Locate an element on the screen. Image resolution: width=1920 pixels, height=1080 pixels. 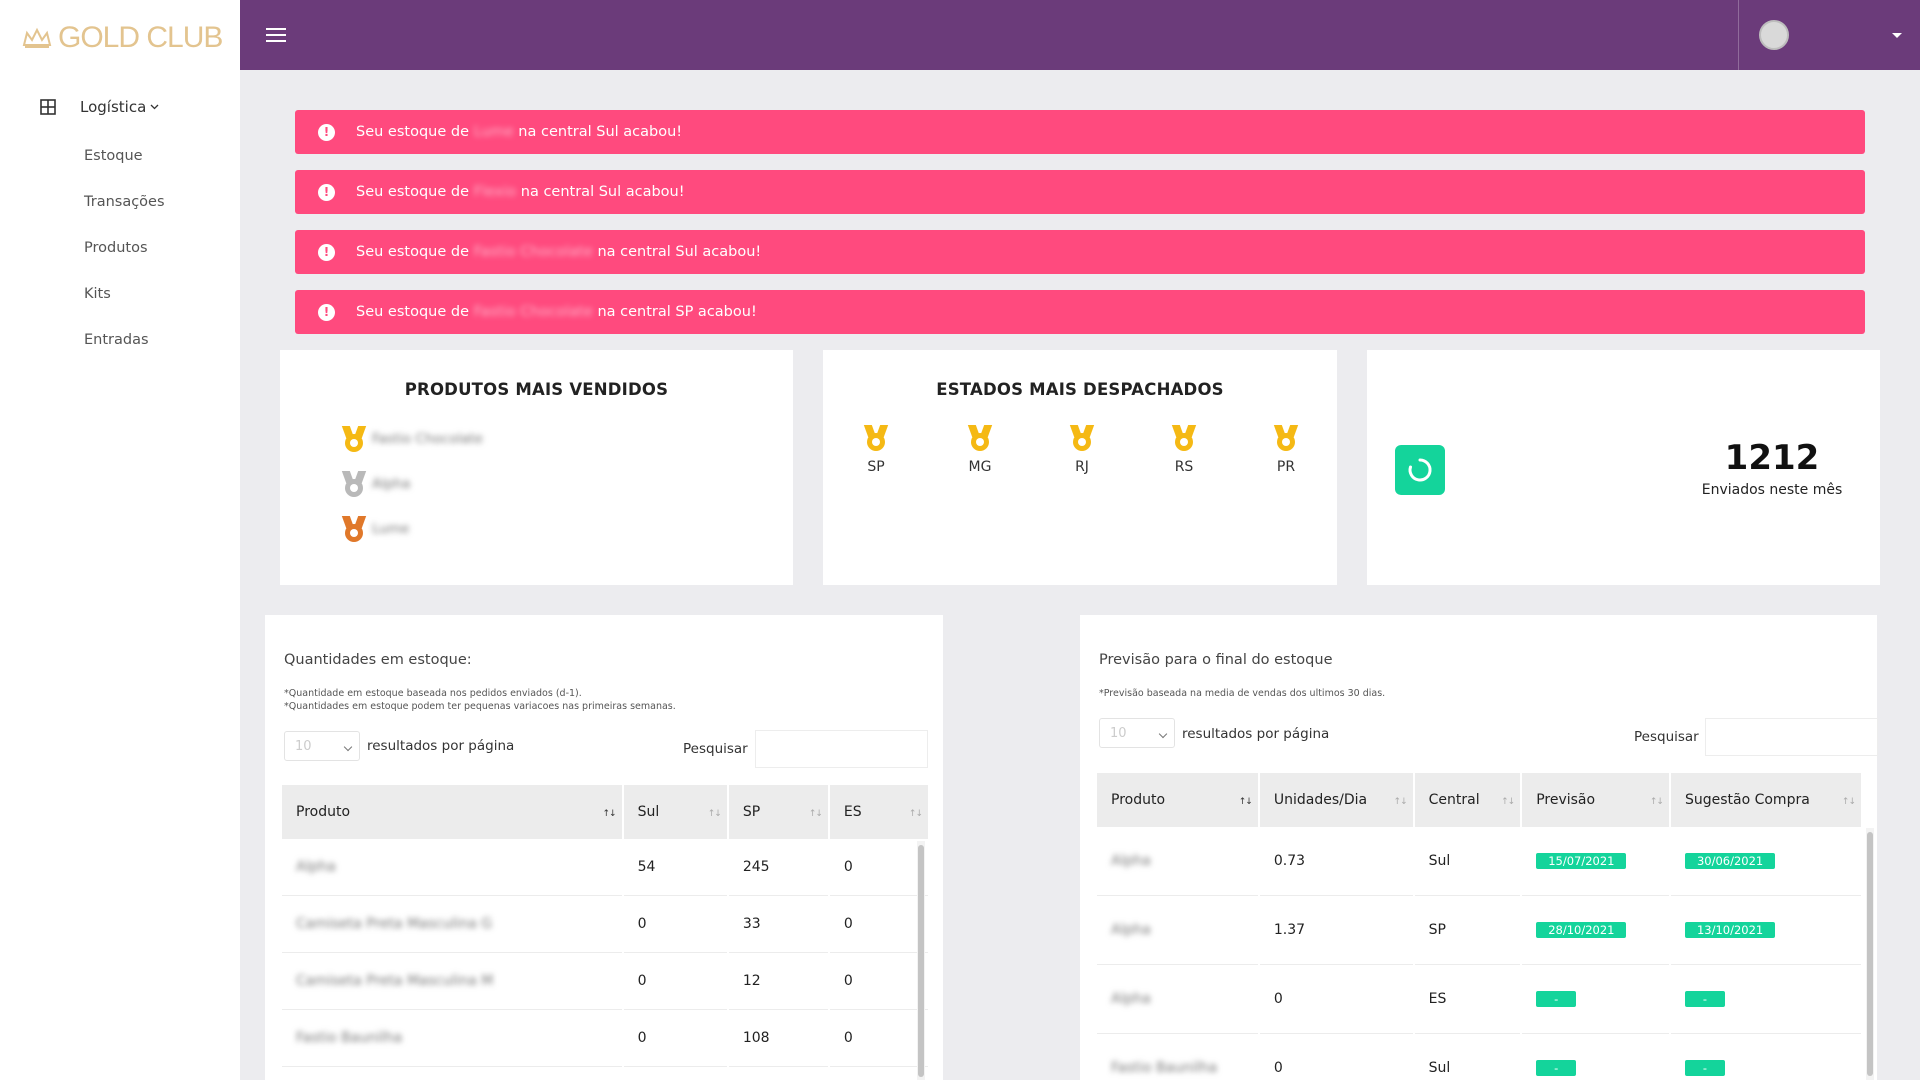
units-per-day-cell: 0.73 is located at coordinates (1336, 861).